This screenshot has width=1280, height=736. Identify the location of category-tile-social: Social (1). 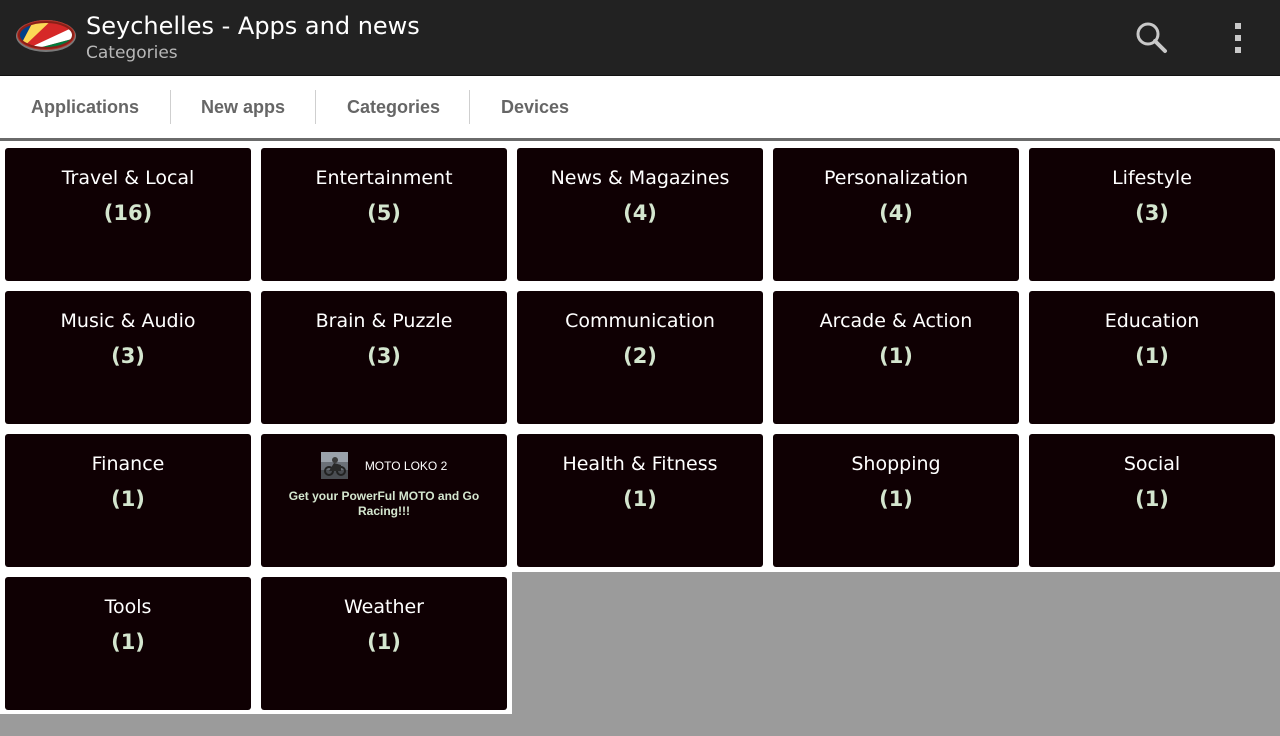
(1152, 500).